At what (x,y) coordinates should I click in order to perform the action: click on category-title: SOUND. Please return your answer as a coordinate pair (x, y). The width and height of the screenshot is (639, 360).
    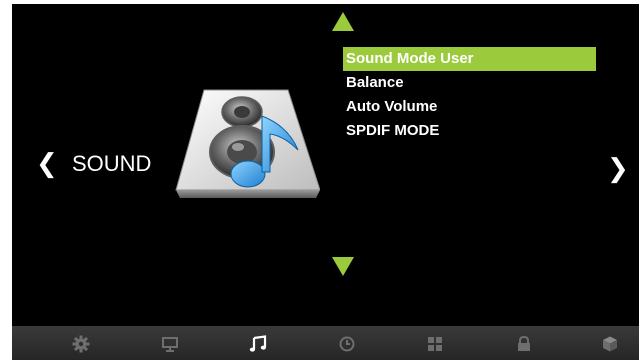
    Looking at the image, I should click on (112, 163).